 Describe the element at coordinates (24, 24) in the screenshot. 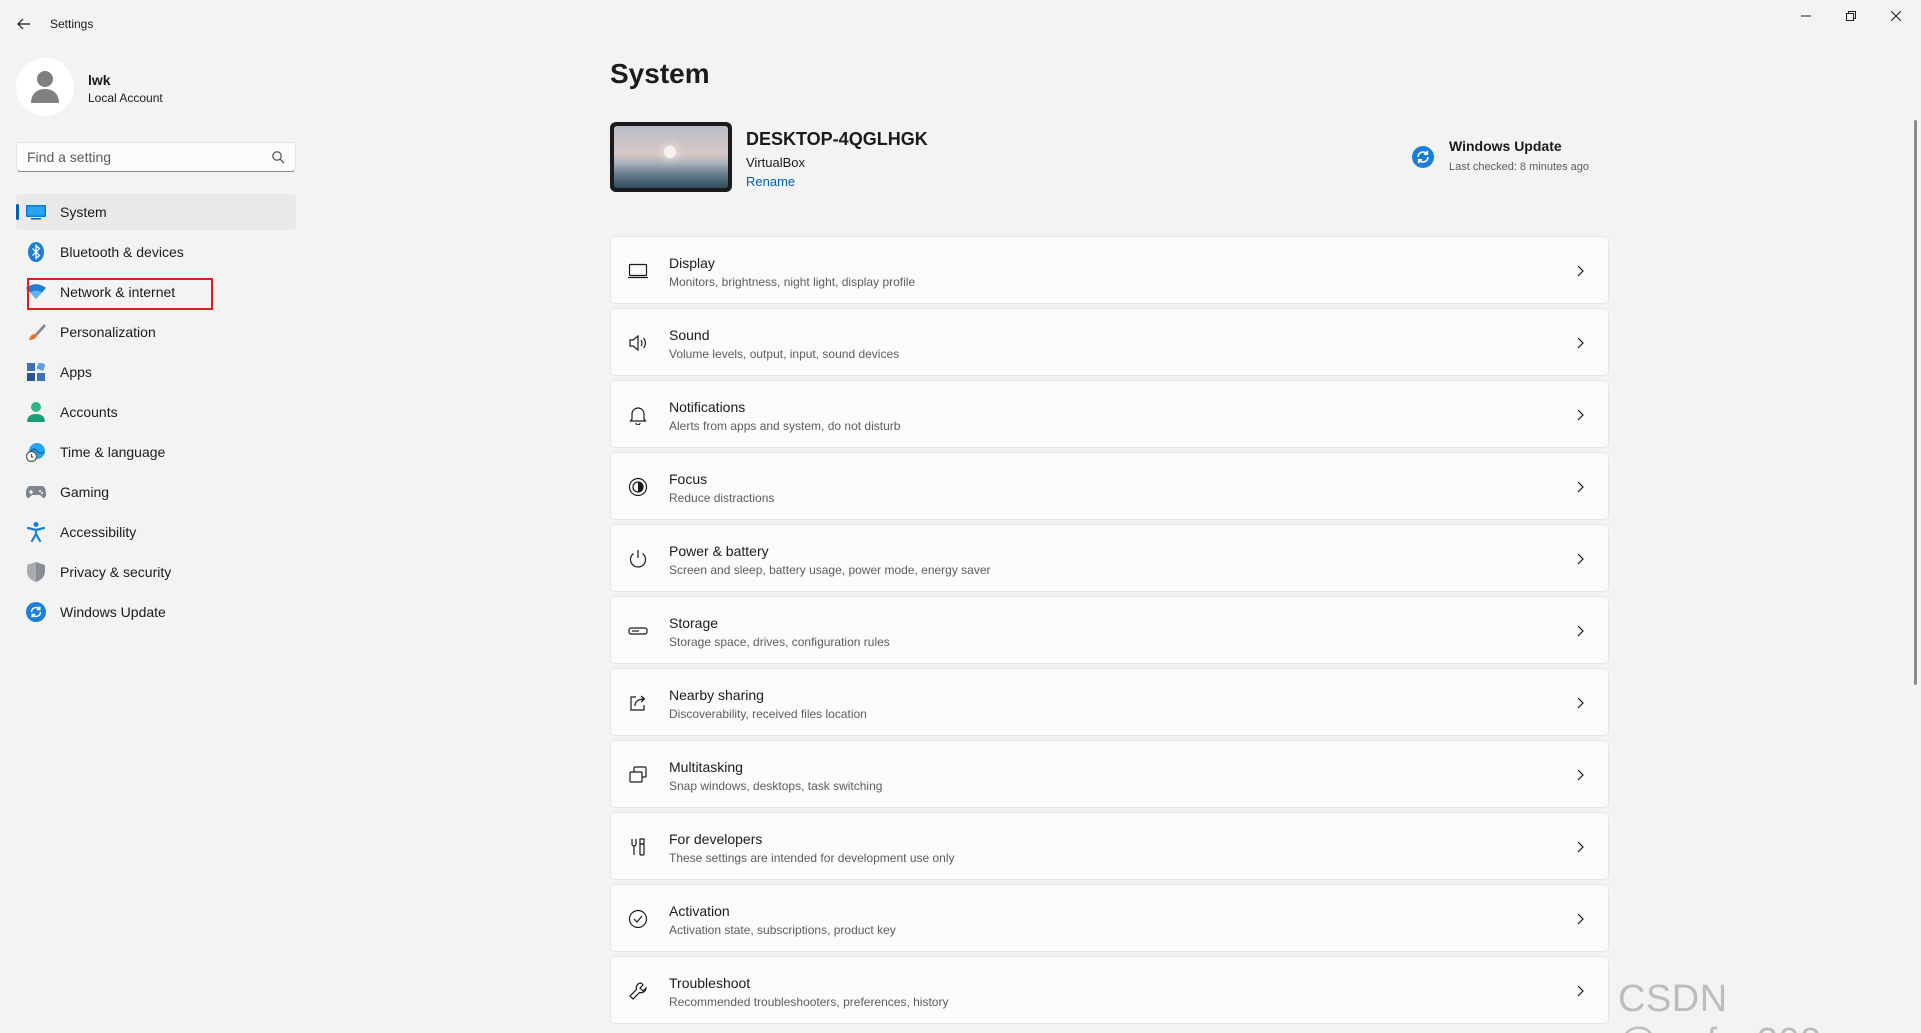

I see `back-button` at that location.